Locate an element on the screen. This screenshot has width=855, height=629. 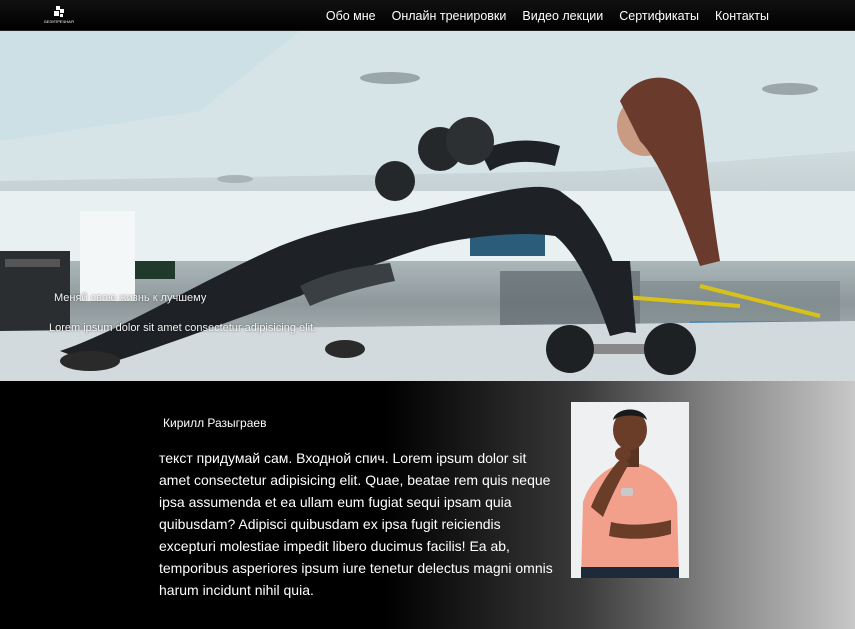
logo: БЕЗУПРЕЧНАЯ is located at coordinates (59, 15).